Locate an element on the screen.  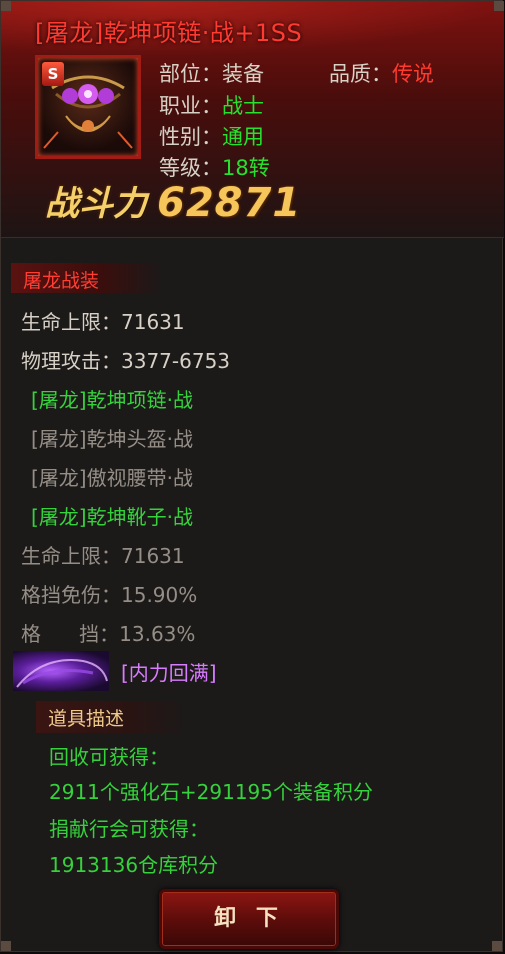
corner-ornament-bottom-left is located at coordinates (6, 946).